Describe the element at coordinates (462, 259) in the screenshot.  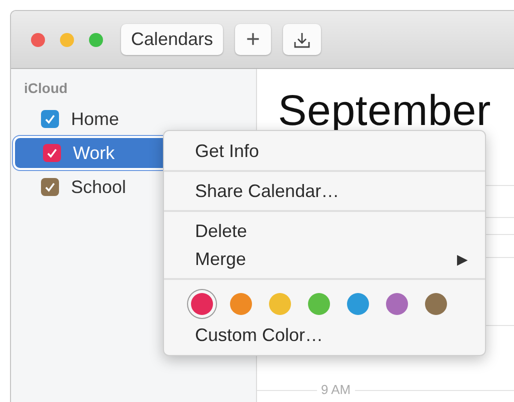
I see `submenu-arrow-icon: ▶` at that location.